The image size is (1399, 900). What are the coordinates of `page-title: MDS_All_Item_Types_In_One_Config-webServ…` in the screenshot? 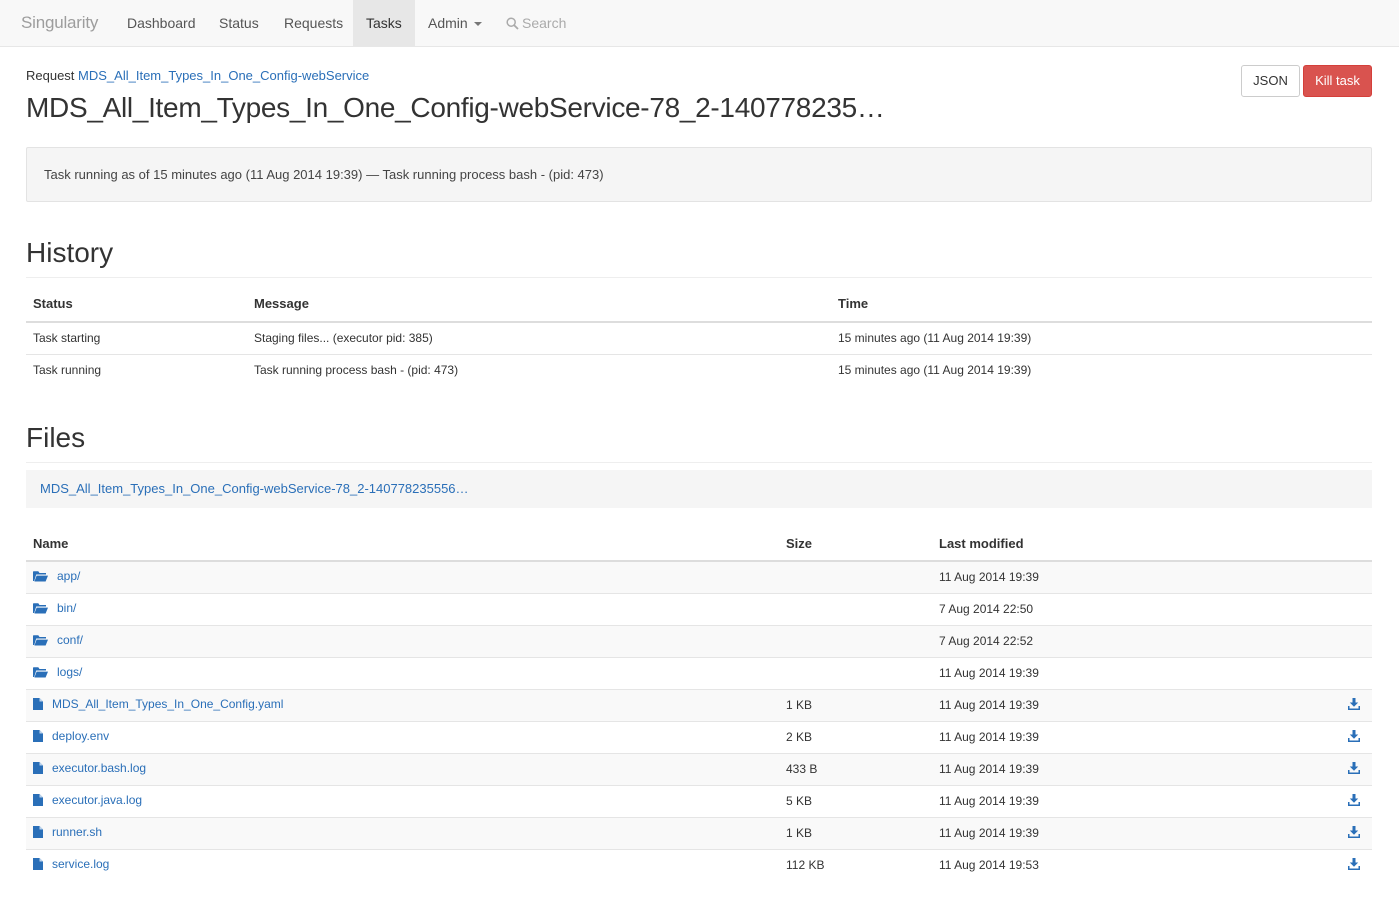 It's located at (455, 107).